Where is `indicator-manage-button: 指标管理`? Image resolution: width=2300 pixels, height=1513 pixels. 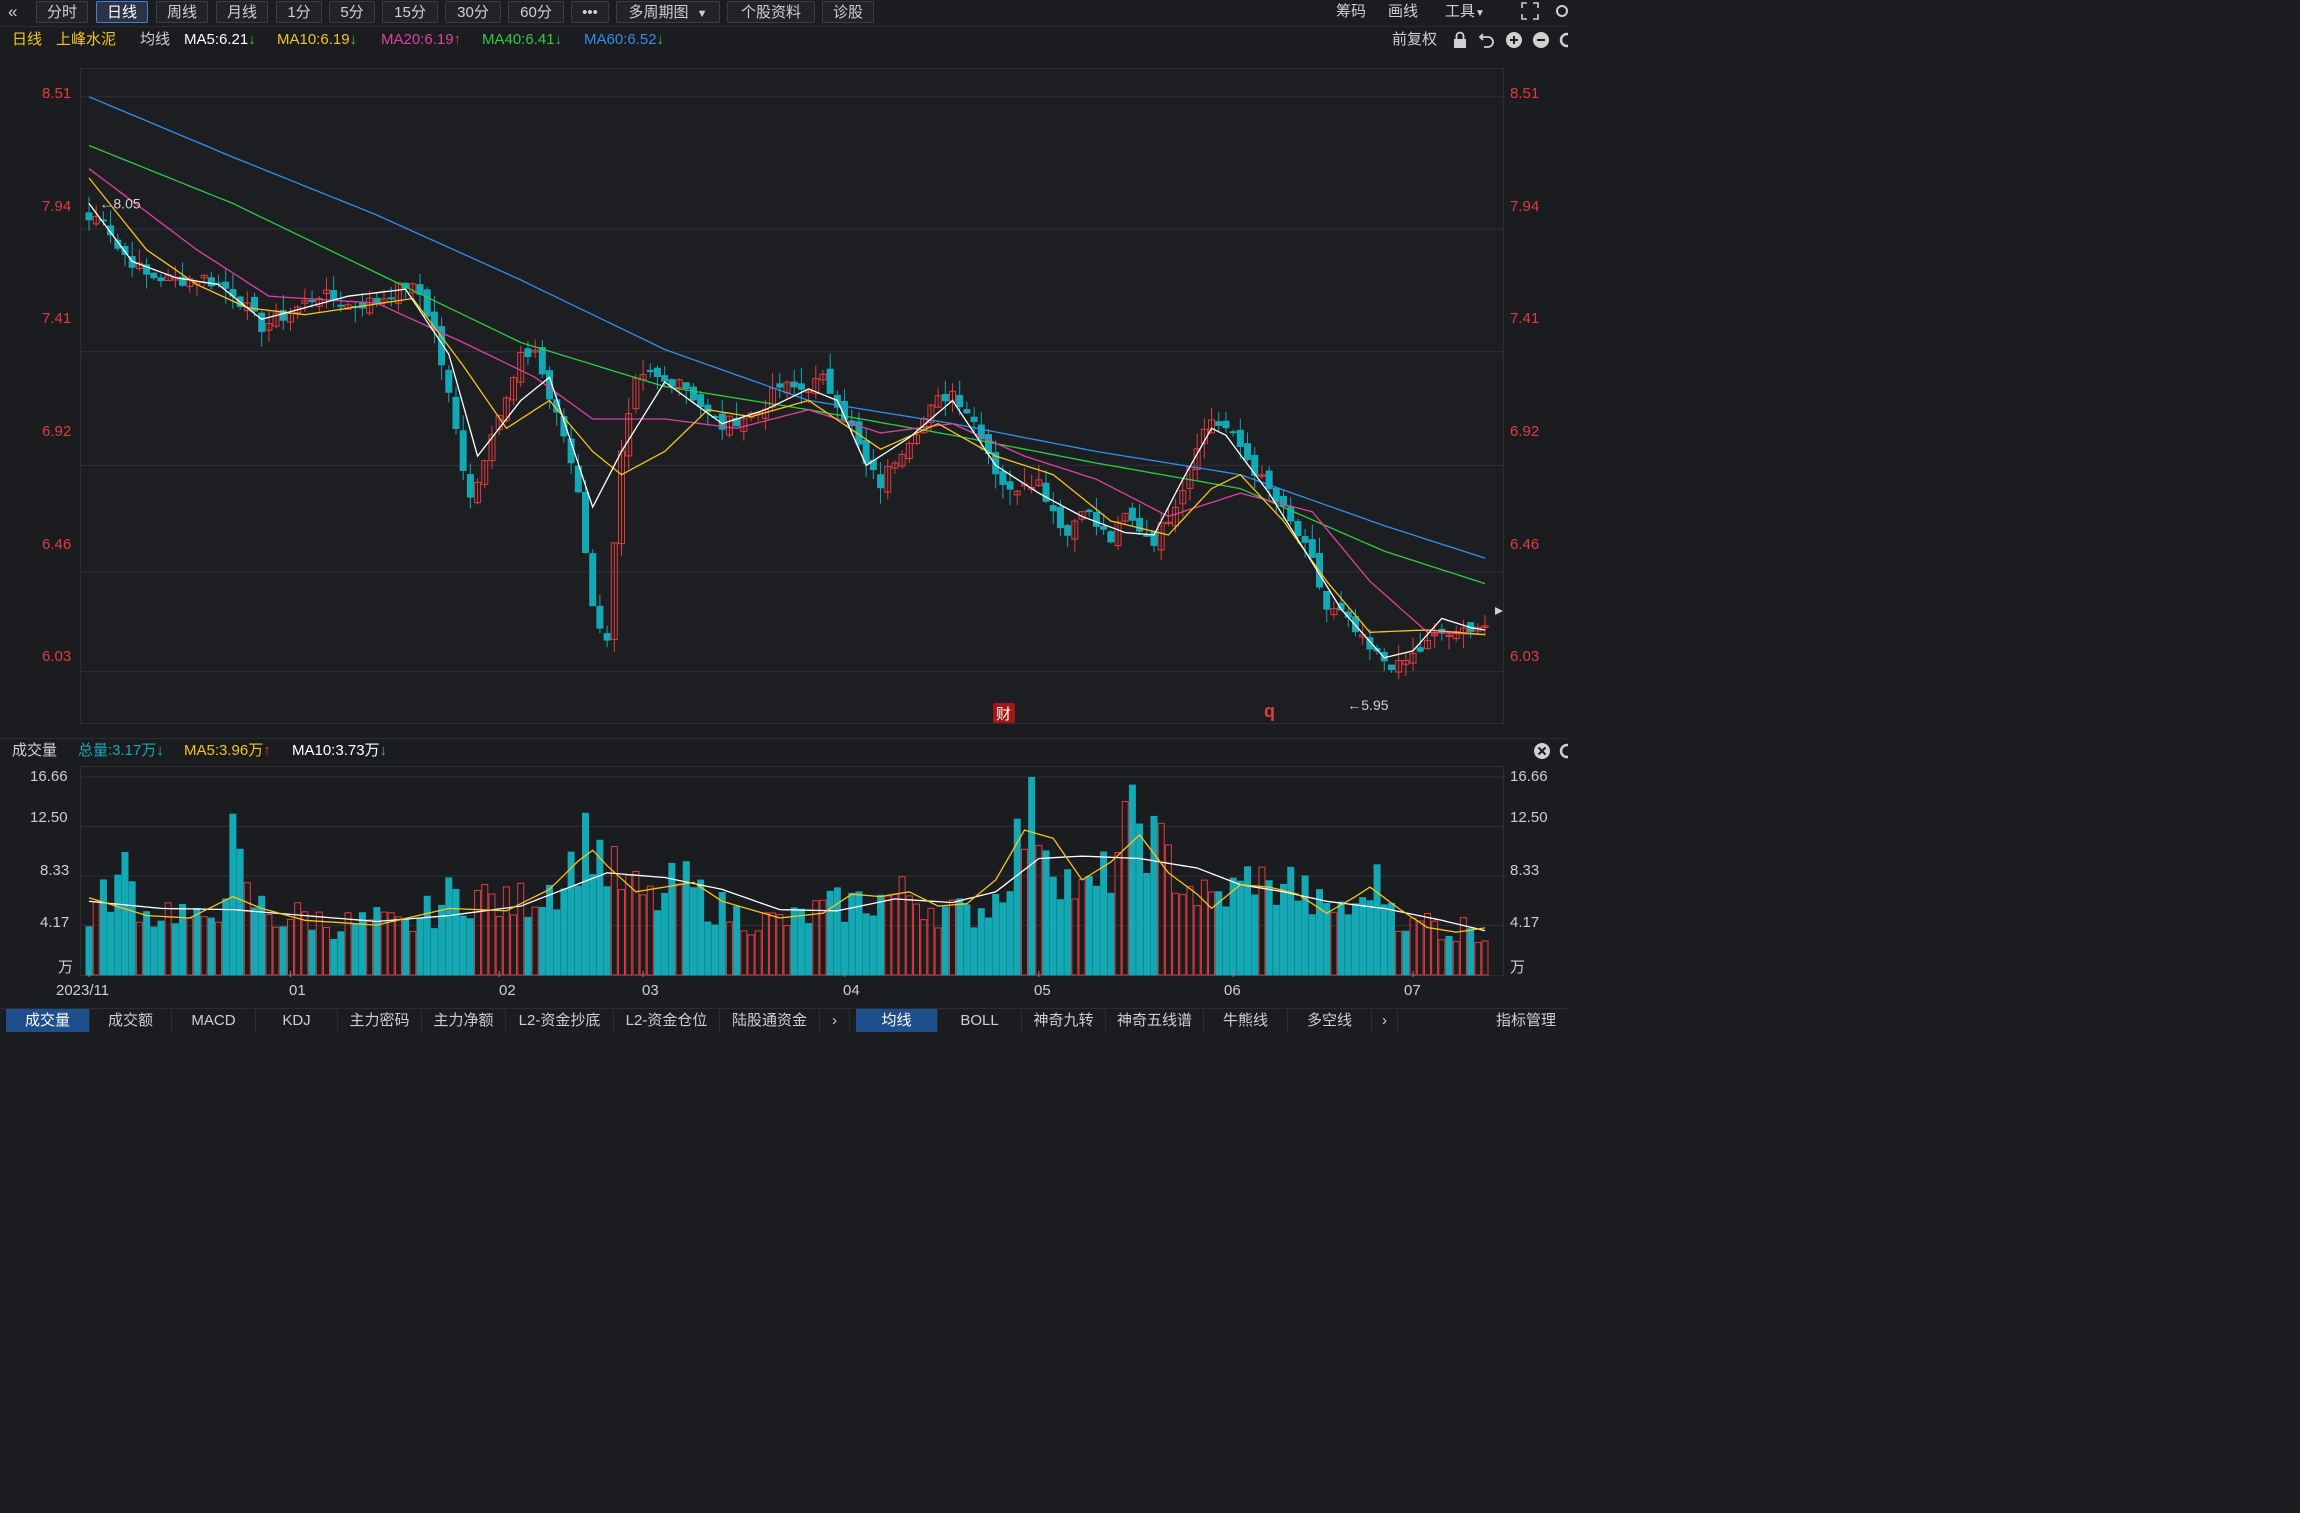 indicator-manage-button: 指标管理 is located at coordinates (1526, 1020).